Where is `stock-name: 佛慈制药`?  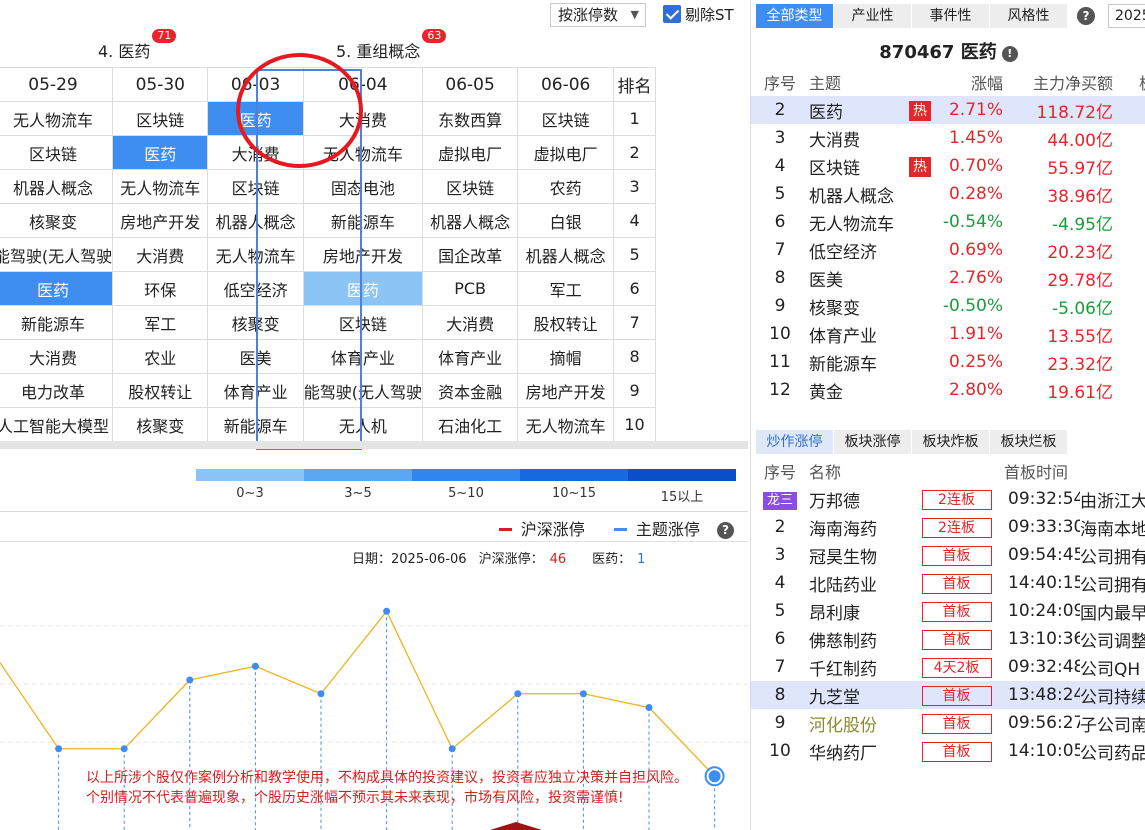 stock-name: 佛慈制药 is located at coordinates (859, 639).